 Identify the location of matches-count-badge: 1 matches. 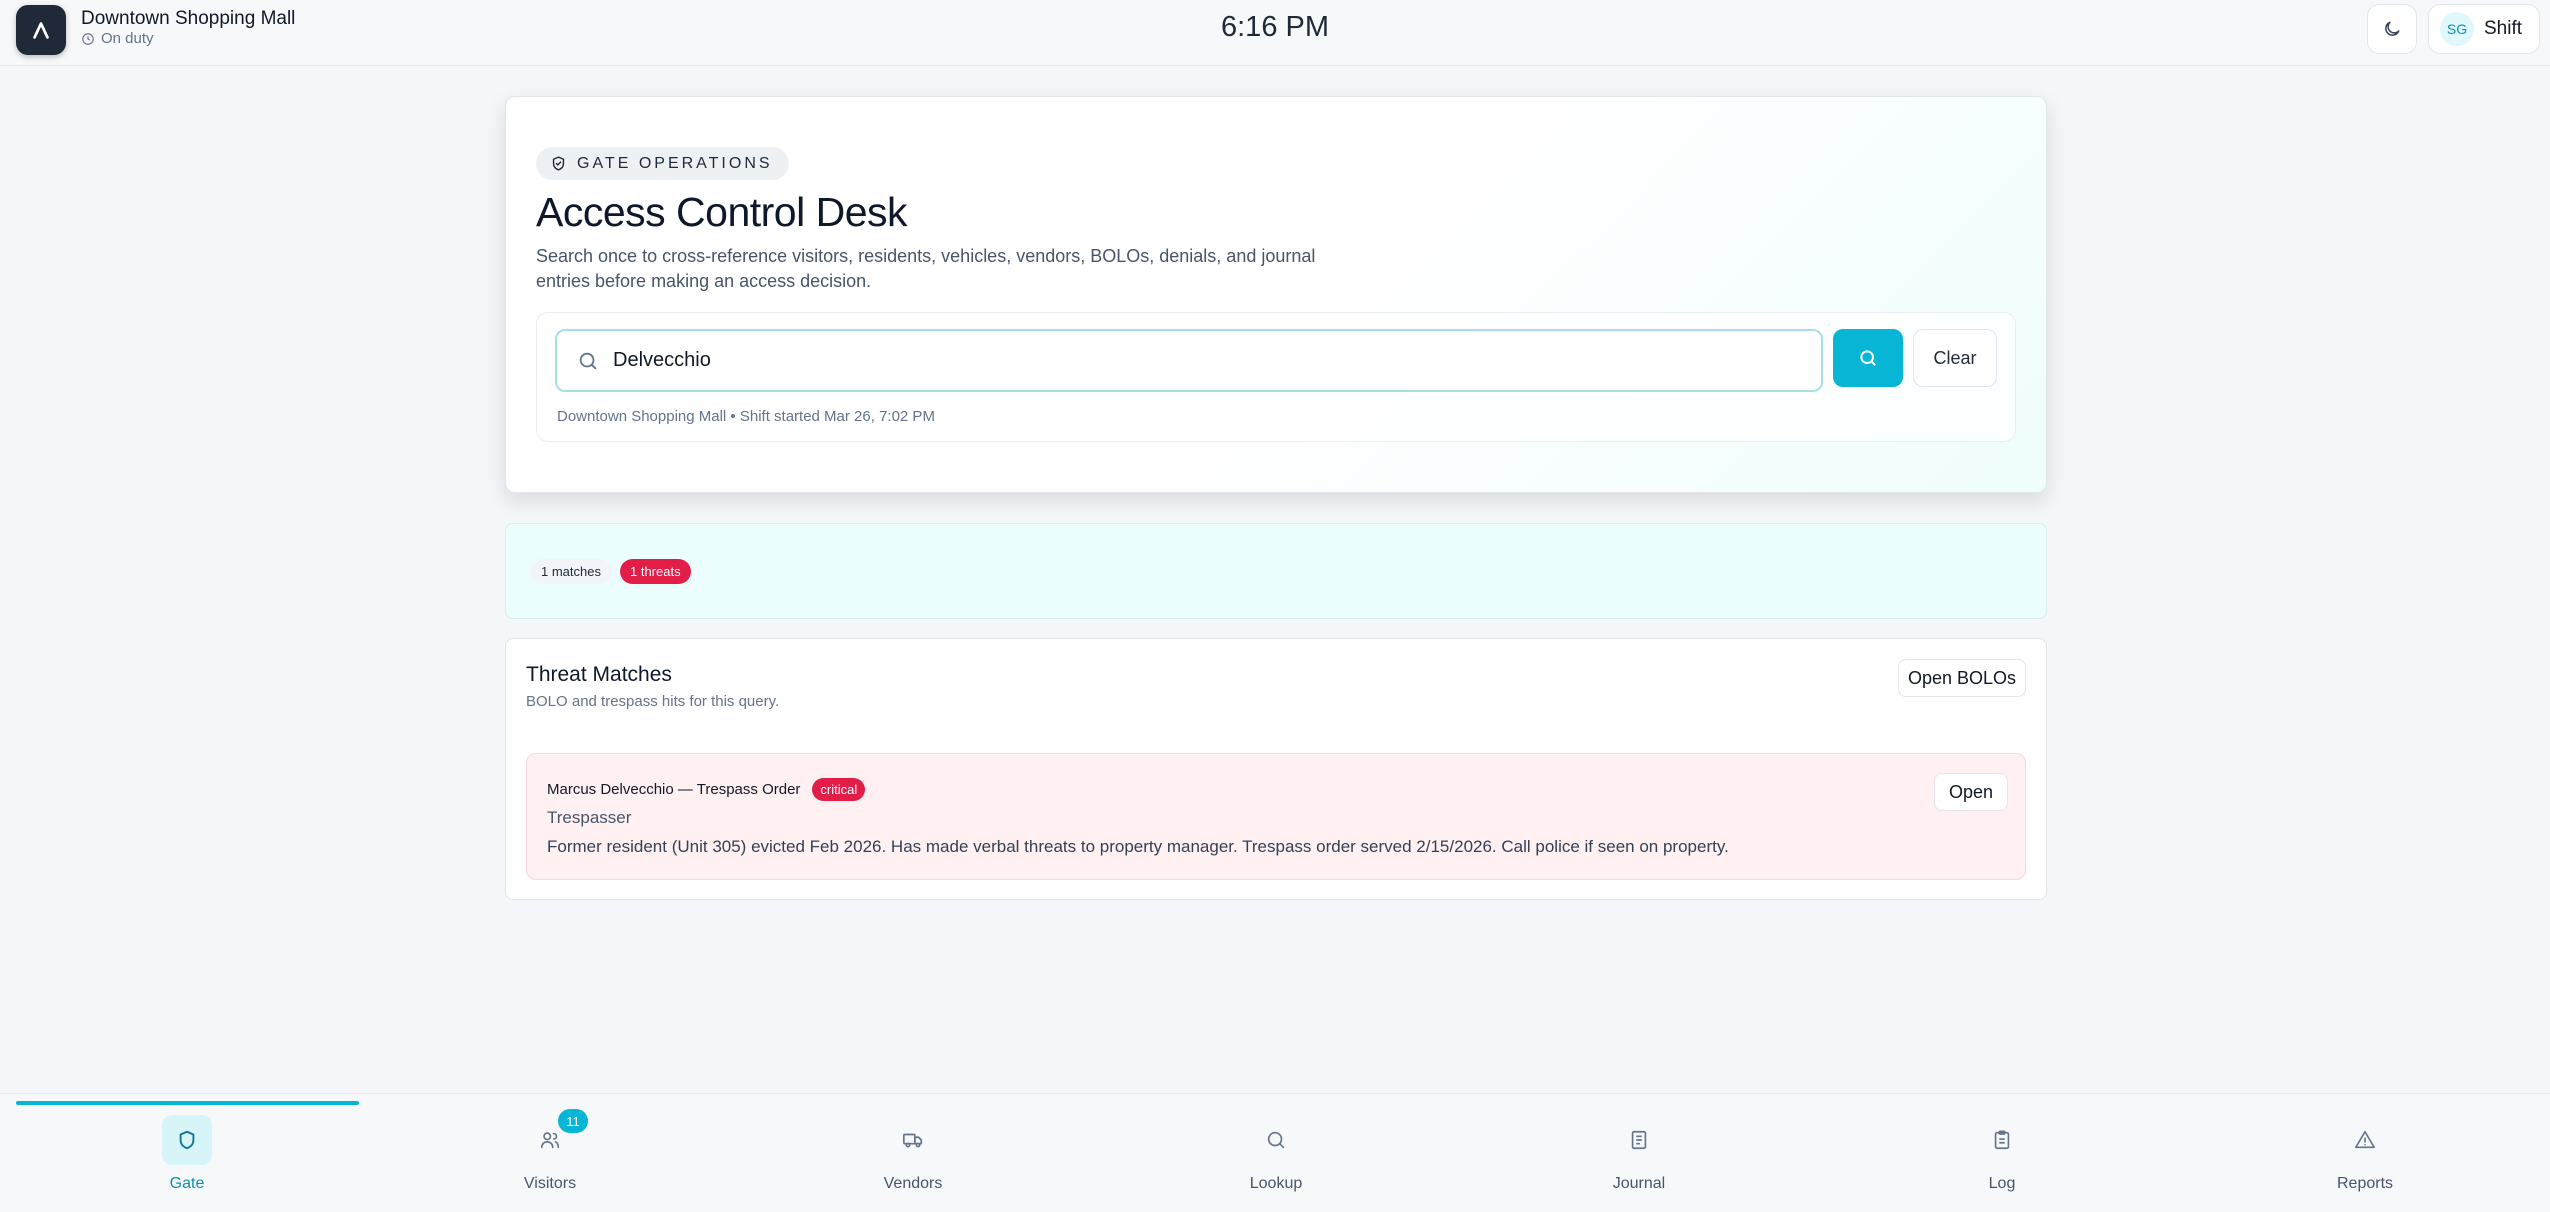
(571, 571).